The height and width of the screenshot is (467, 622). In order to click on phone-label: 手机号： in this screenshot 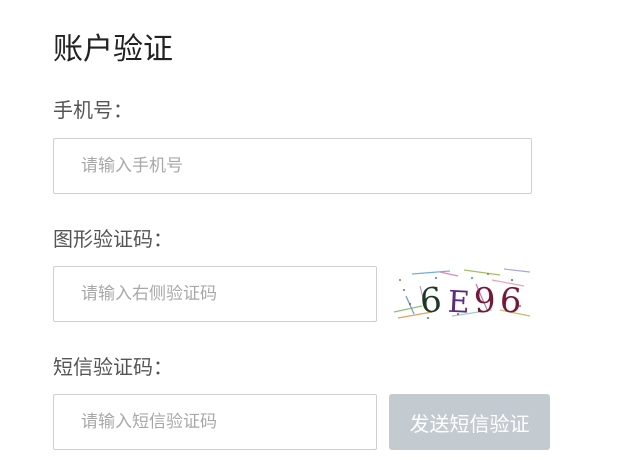, I will do `click(93, 110)`.